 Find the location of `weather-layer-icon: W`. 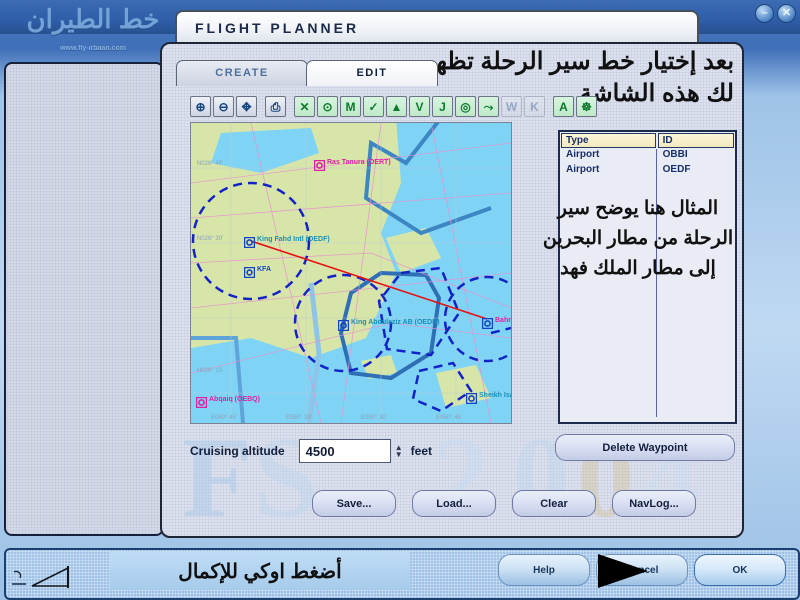

weather-layer-icon: W is located at coordinates (511, 106).